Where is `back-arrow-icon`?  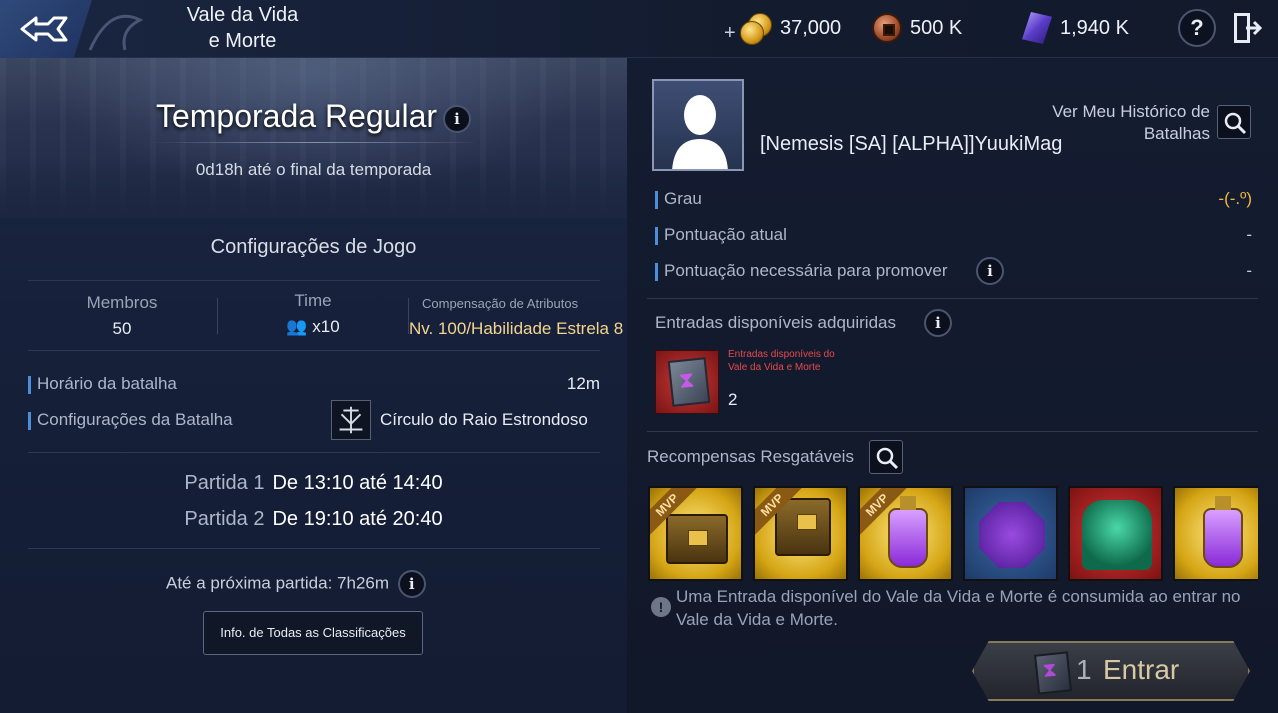 back-arrow-icon is located at coordinates (44, 29).